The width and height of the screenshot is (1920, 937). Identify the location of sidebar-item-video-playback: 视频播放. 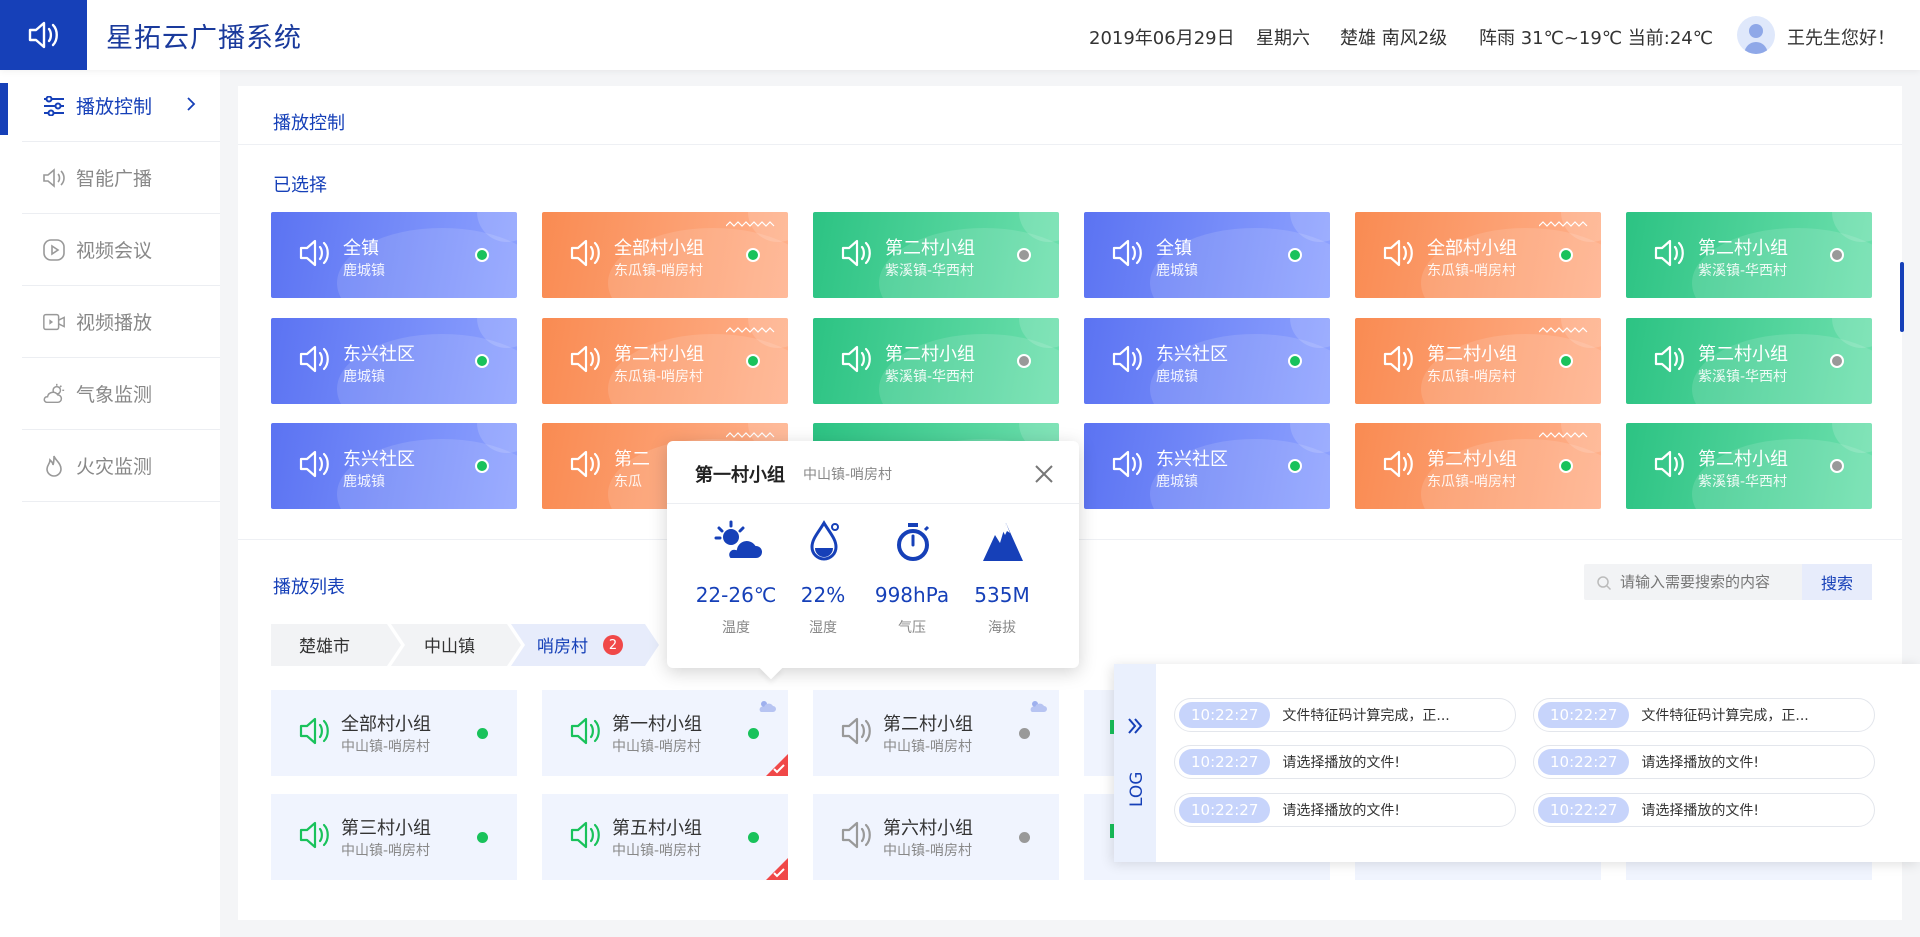
(121, 322).